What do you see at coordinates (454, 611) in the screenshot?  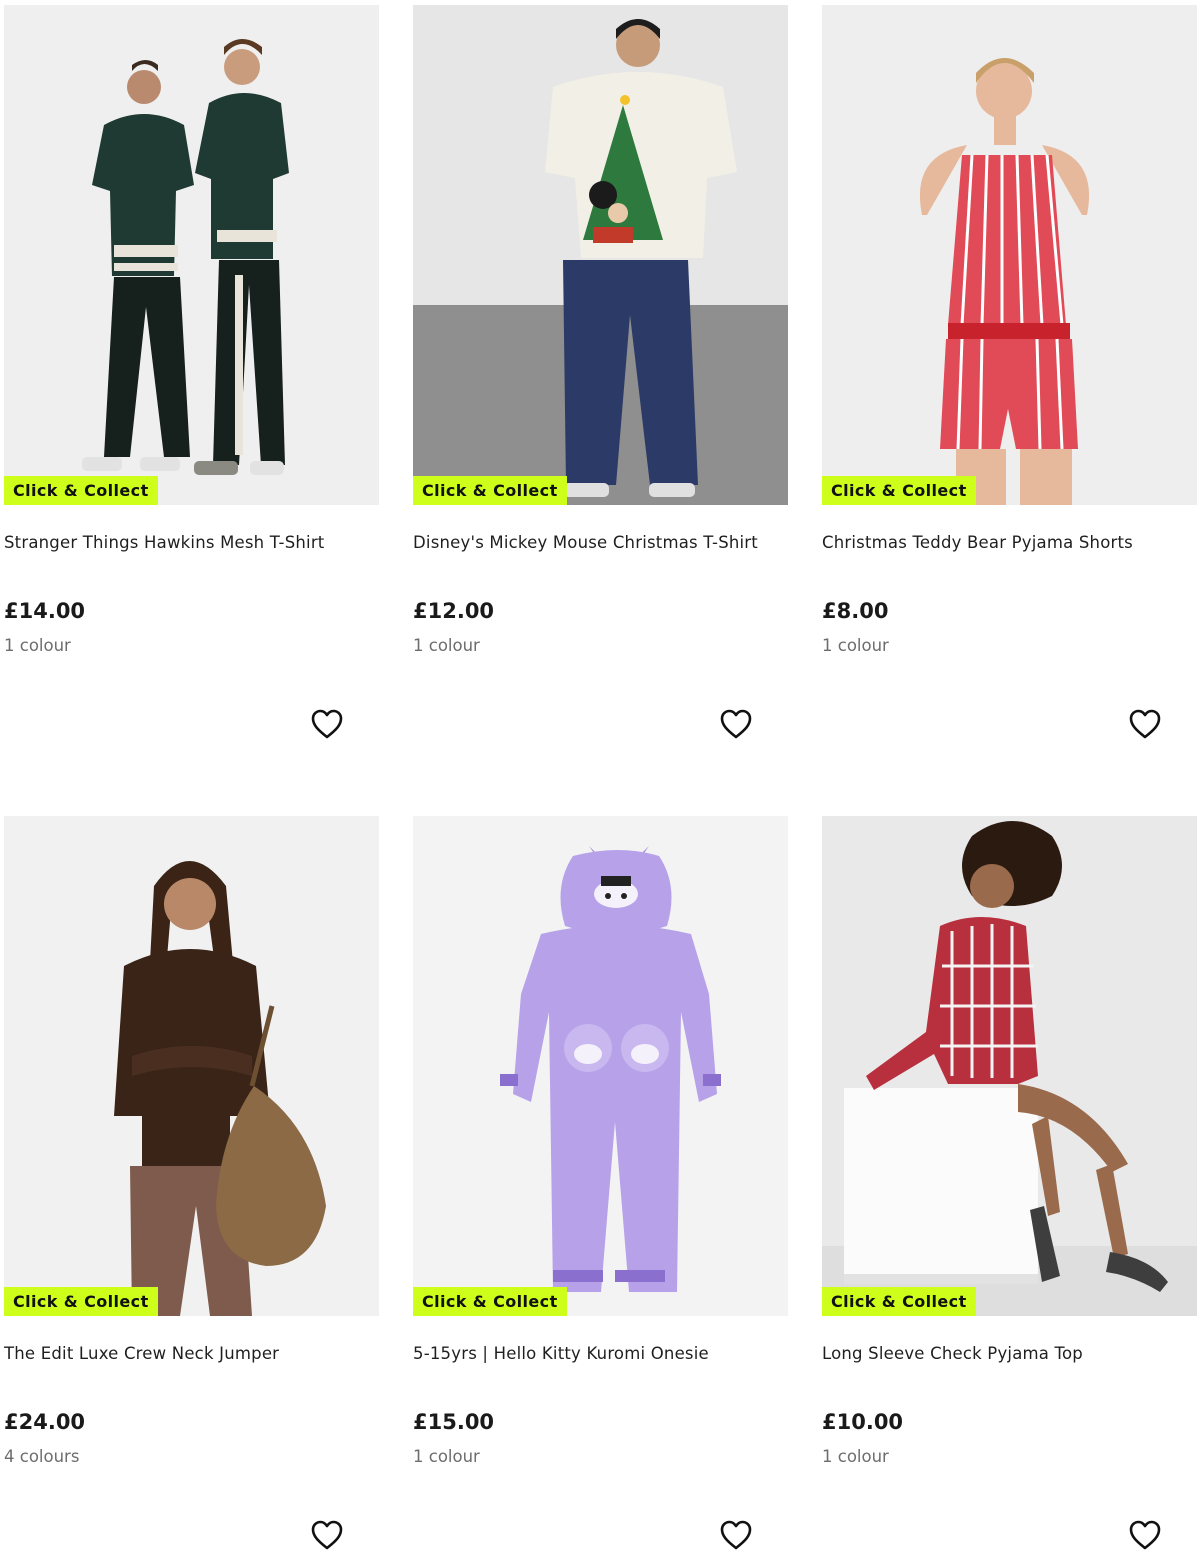 I see `product-price: £12.00` at bounding box center [454, 611].